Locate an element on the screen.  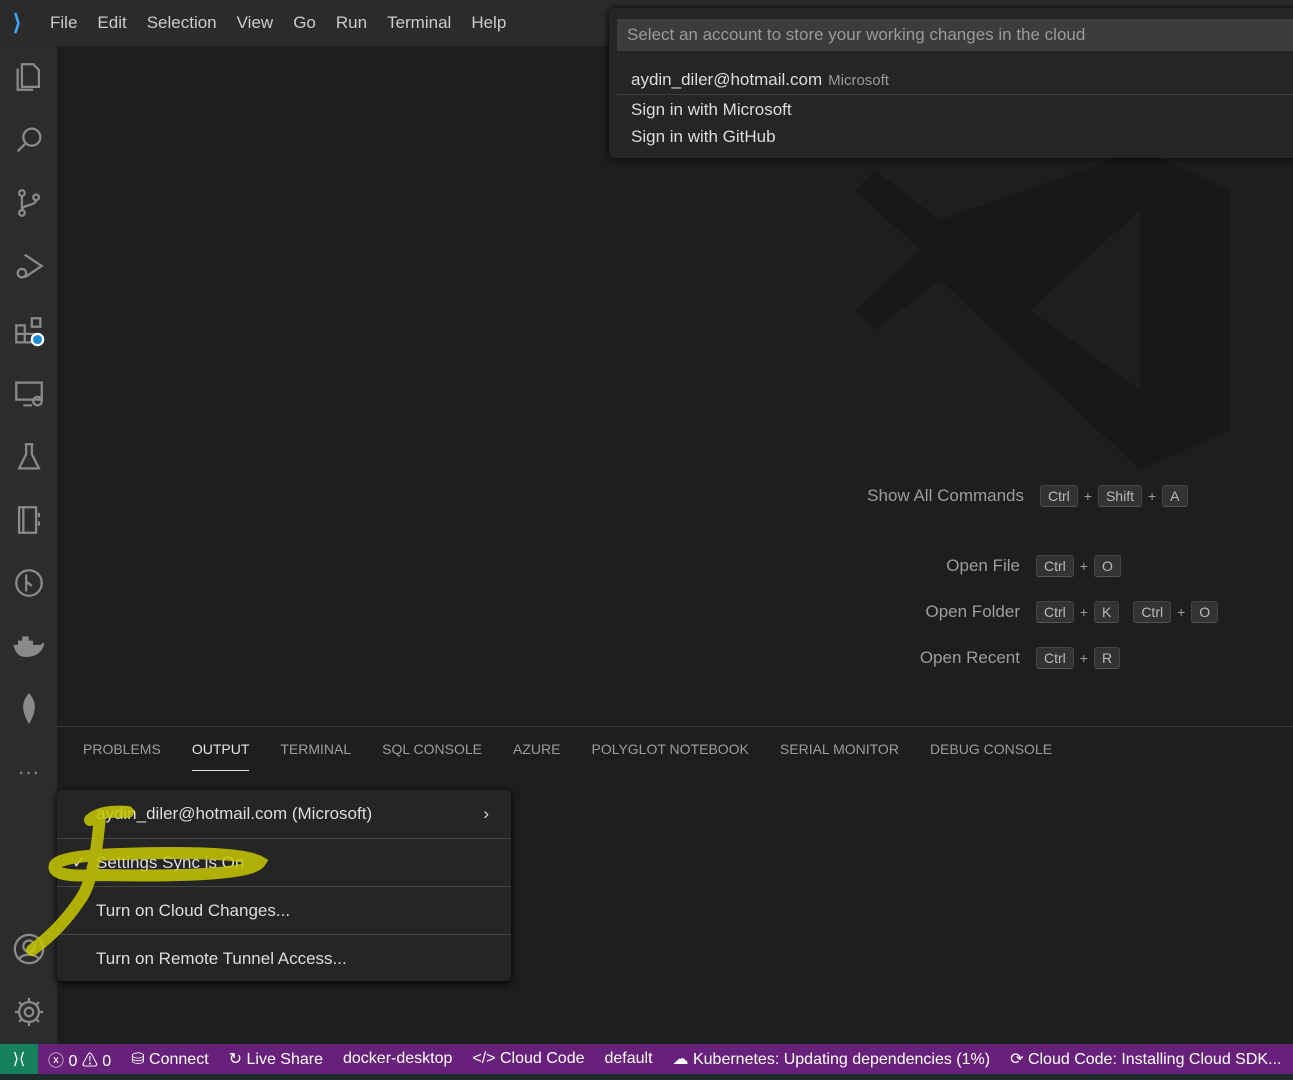
mongodb-icon is located at coordinates (28, 709).